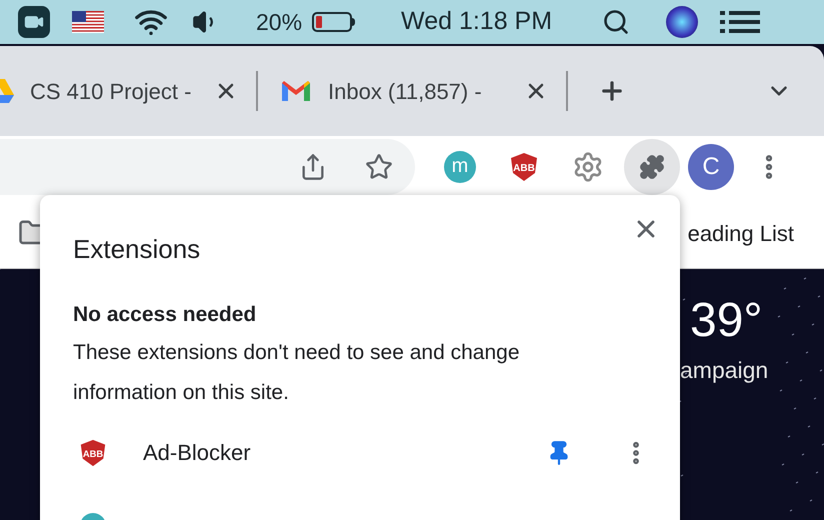 The image size is (824, 520). I want to click on location: ampaign, so click(724, 370).